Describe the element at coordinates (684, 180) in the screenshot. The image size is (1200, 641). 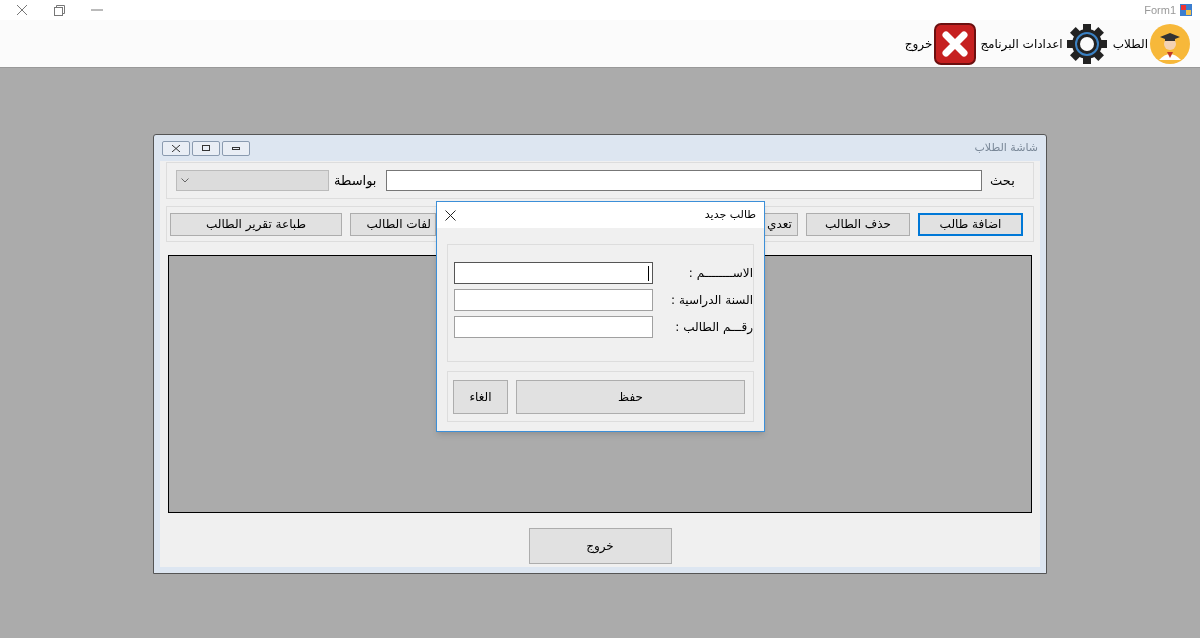
I see `search-field` at that location.